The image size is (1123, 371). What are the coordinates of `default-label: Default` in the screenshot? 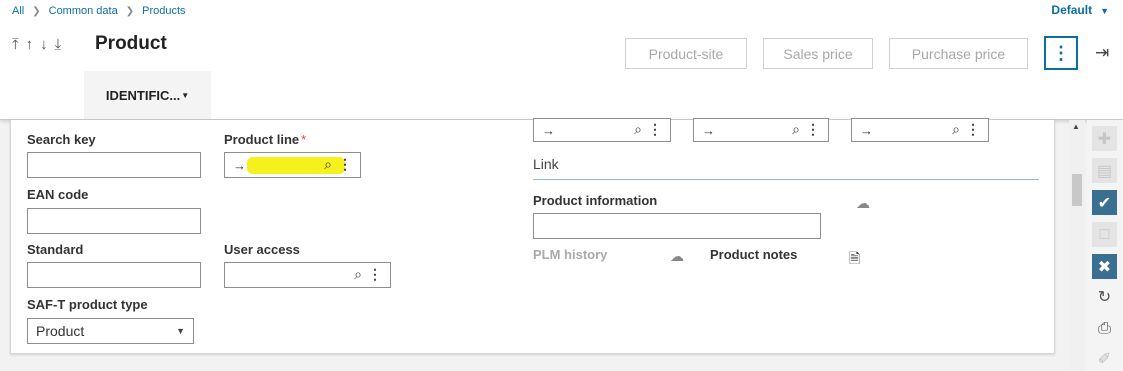 It's located at (1072, 10).